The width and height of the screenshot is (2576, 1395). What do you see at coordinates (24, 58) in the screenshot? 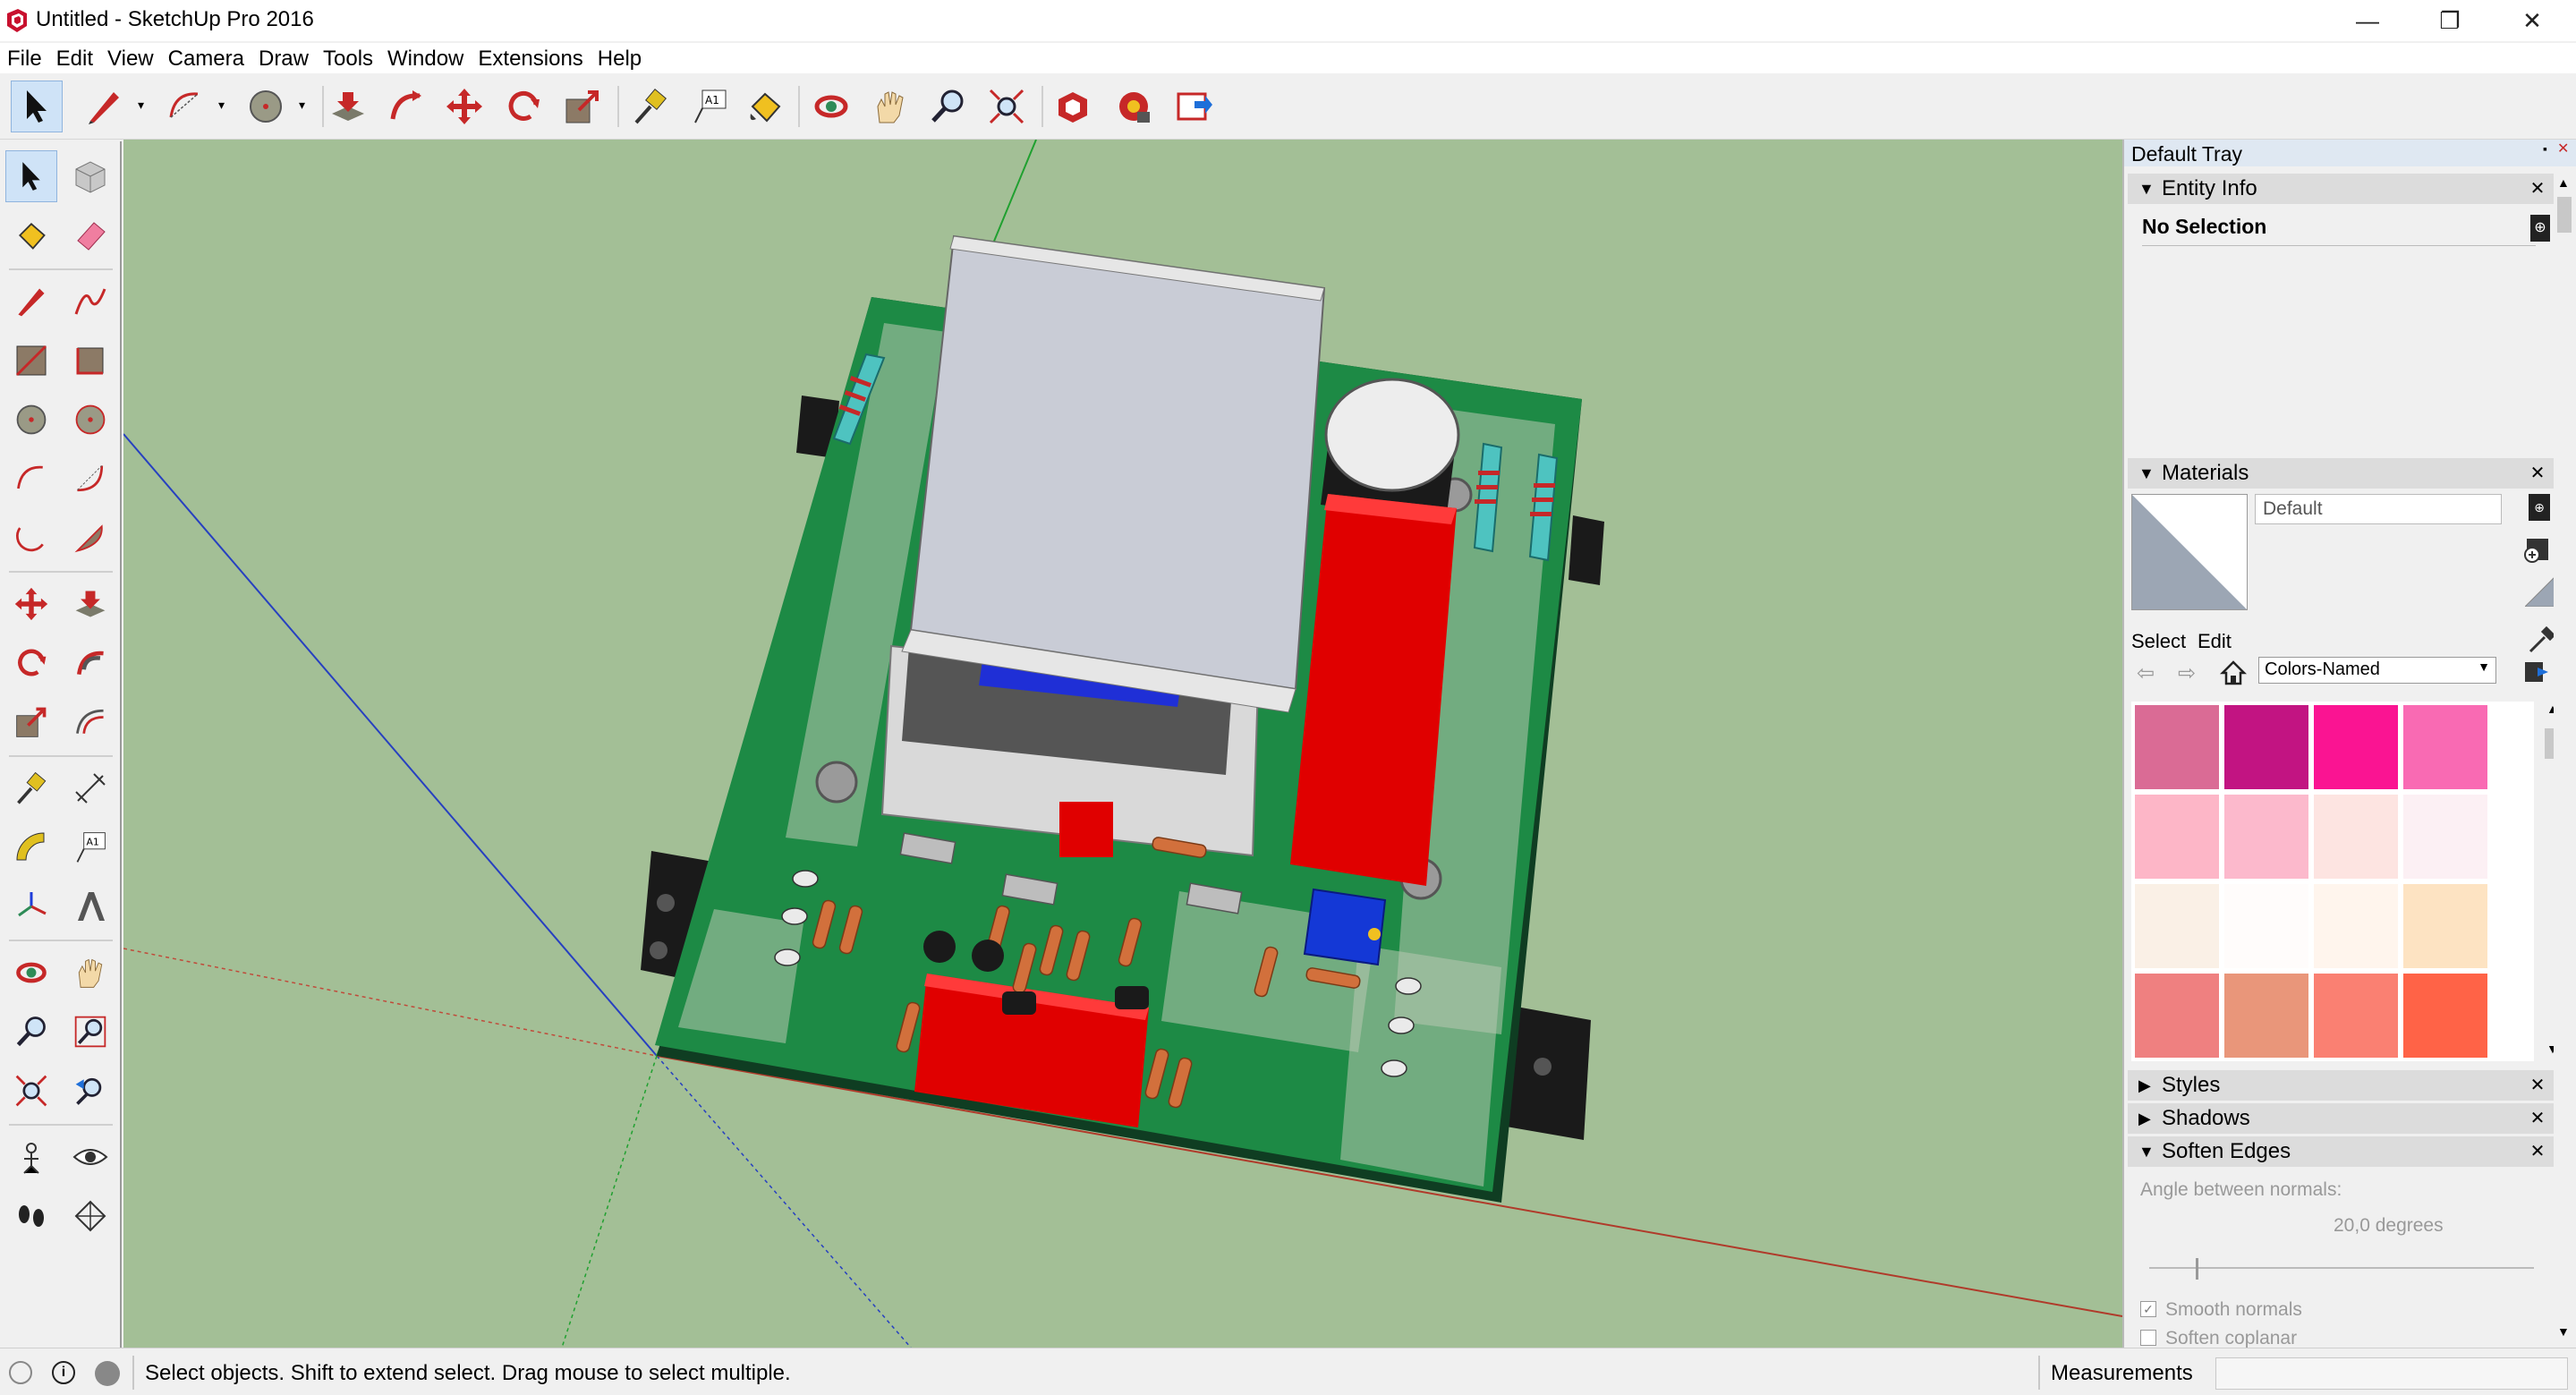
I see `menu-file: File` at bounding box center [24, 58].